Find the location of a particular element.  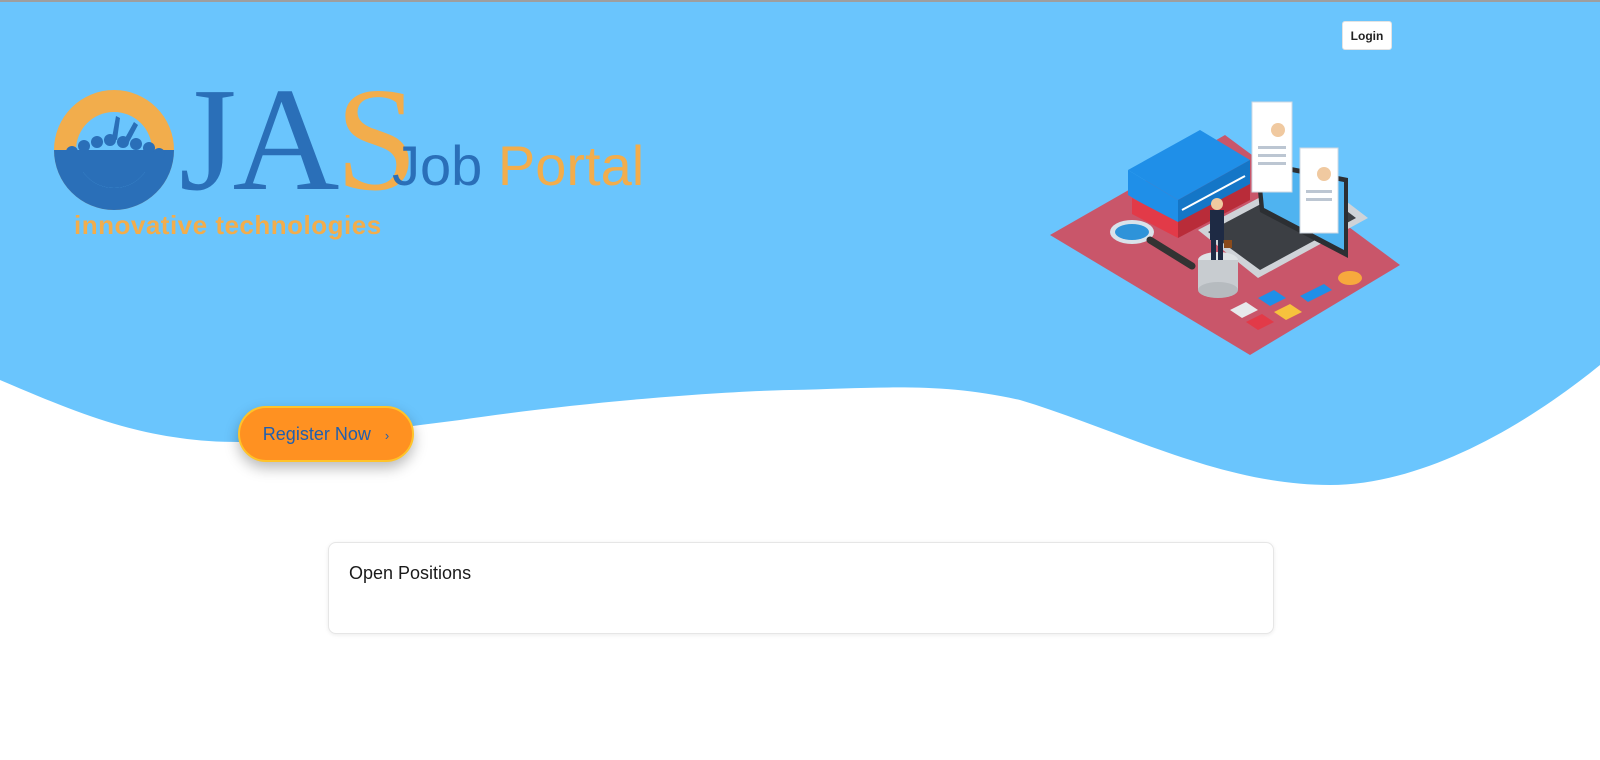

product-name: Job Portal is located at coordinates (518, 166).